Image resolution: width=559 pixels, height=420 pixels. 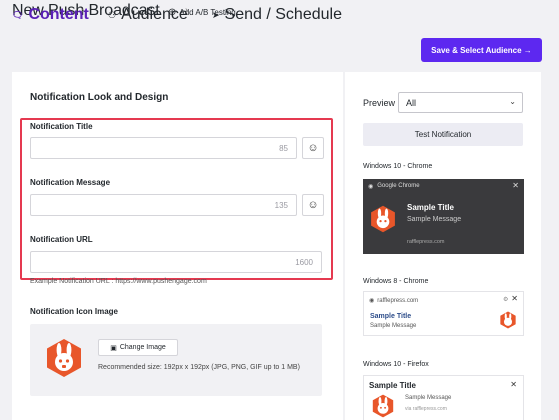 I want to click on message-label: Notification Message, so click(x=70, y=182).